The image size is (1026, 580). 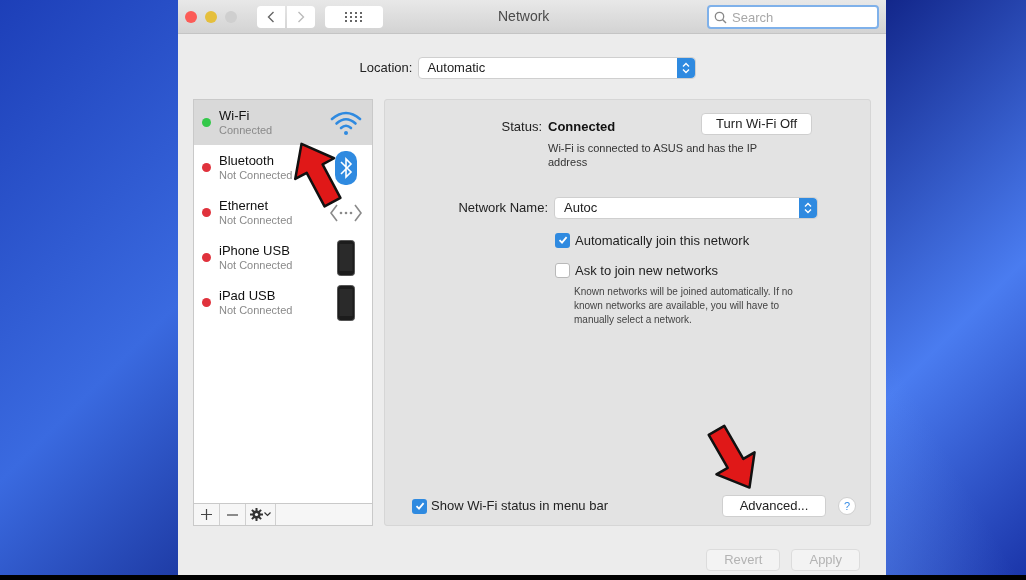 What do you see at coordinates (557, 68) in the screenshot?
I see `location-select: Automatic` at bounding box center [557, 68].